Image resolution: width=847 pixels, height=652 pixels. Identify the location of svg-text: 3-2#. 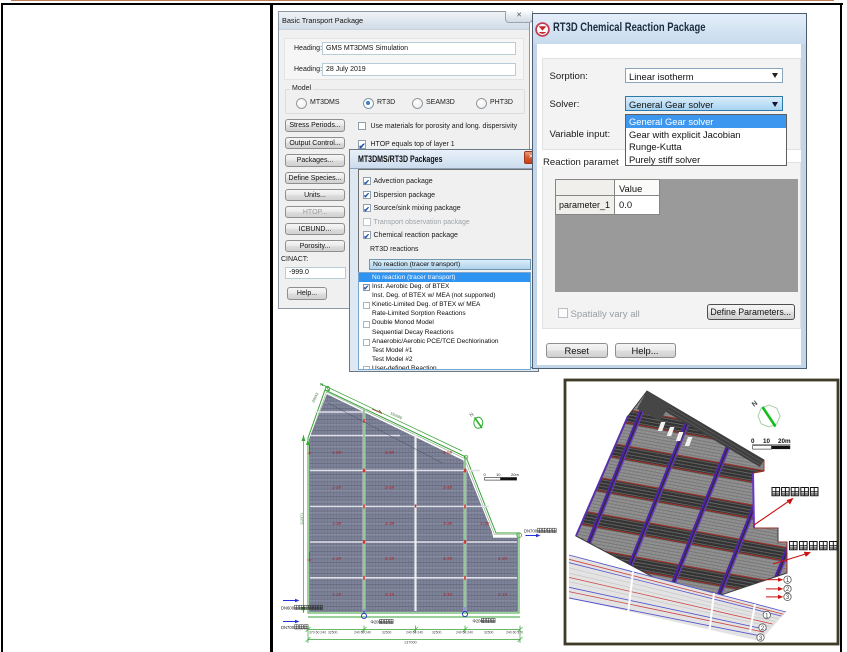
(448, 558).